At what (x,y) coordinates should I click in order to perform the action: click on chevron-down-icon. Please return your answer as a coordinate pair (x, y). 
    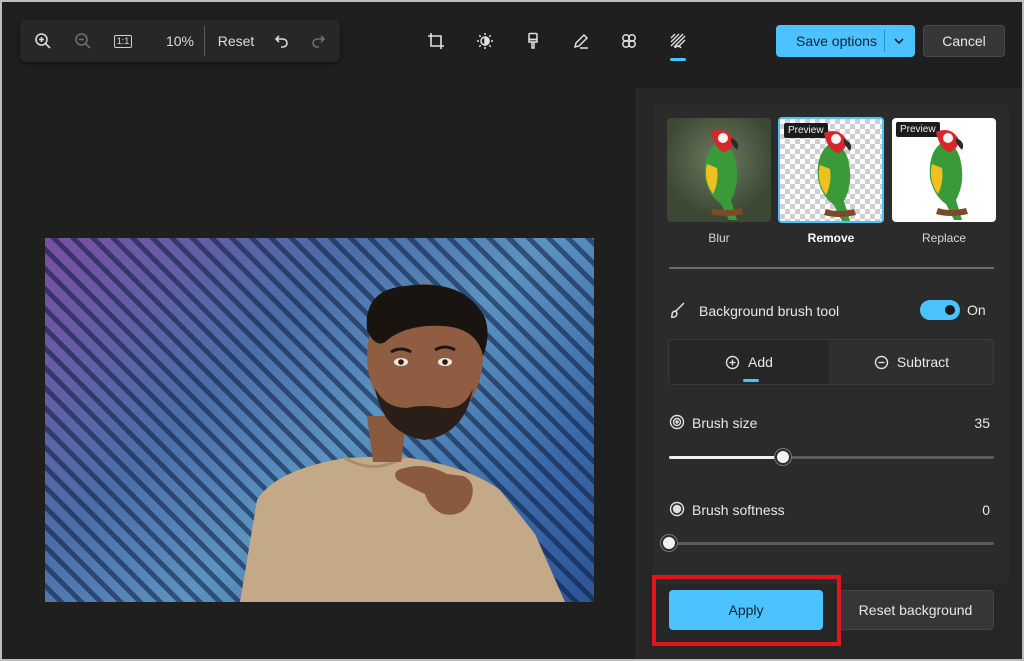
    Looking at the image, I should click on (899, 42).